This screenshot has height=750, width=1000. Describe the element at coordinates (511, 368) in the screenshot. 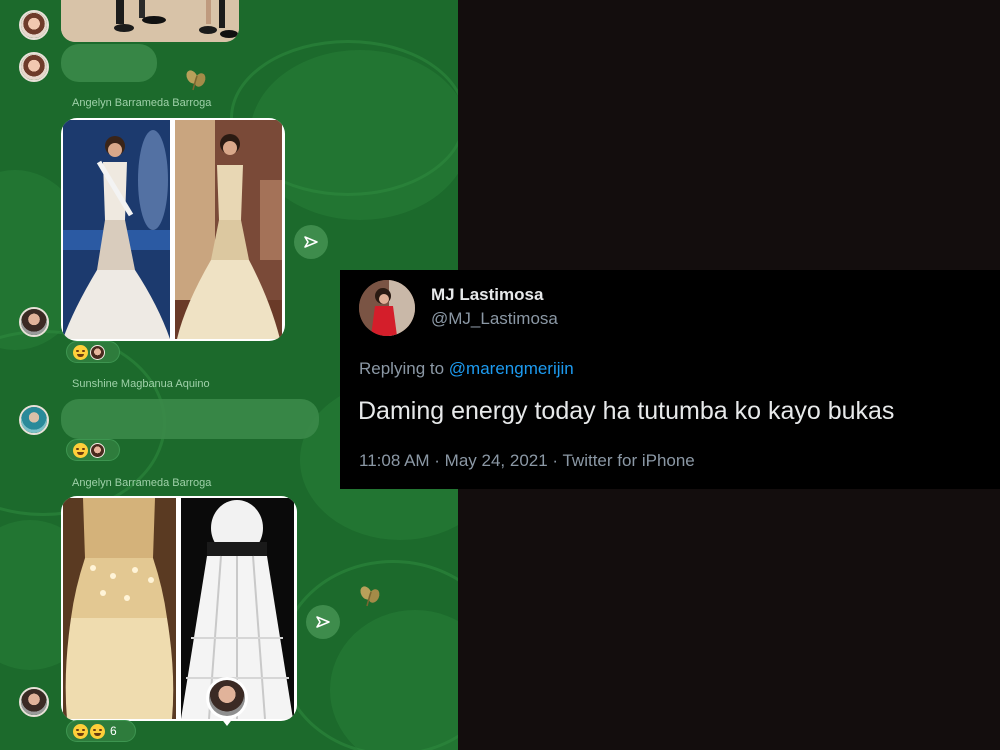

I see `mention-link: @marengmerijin` at that location.